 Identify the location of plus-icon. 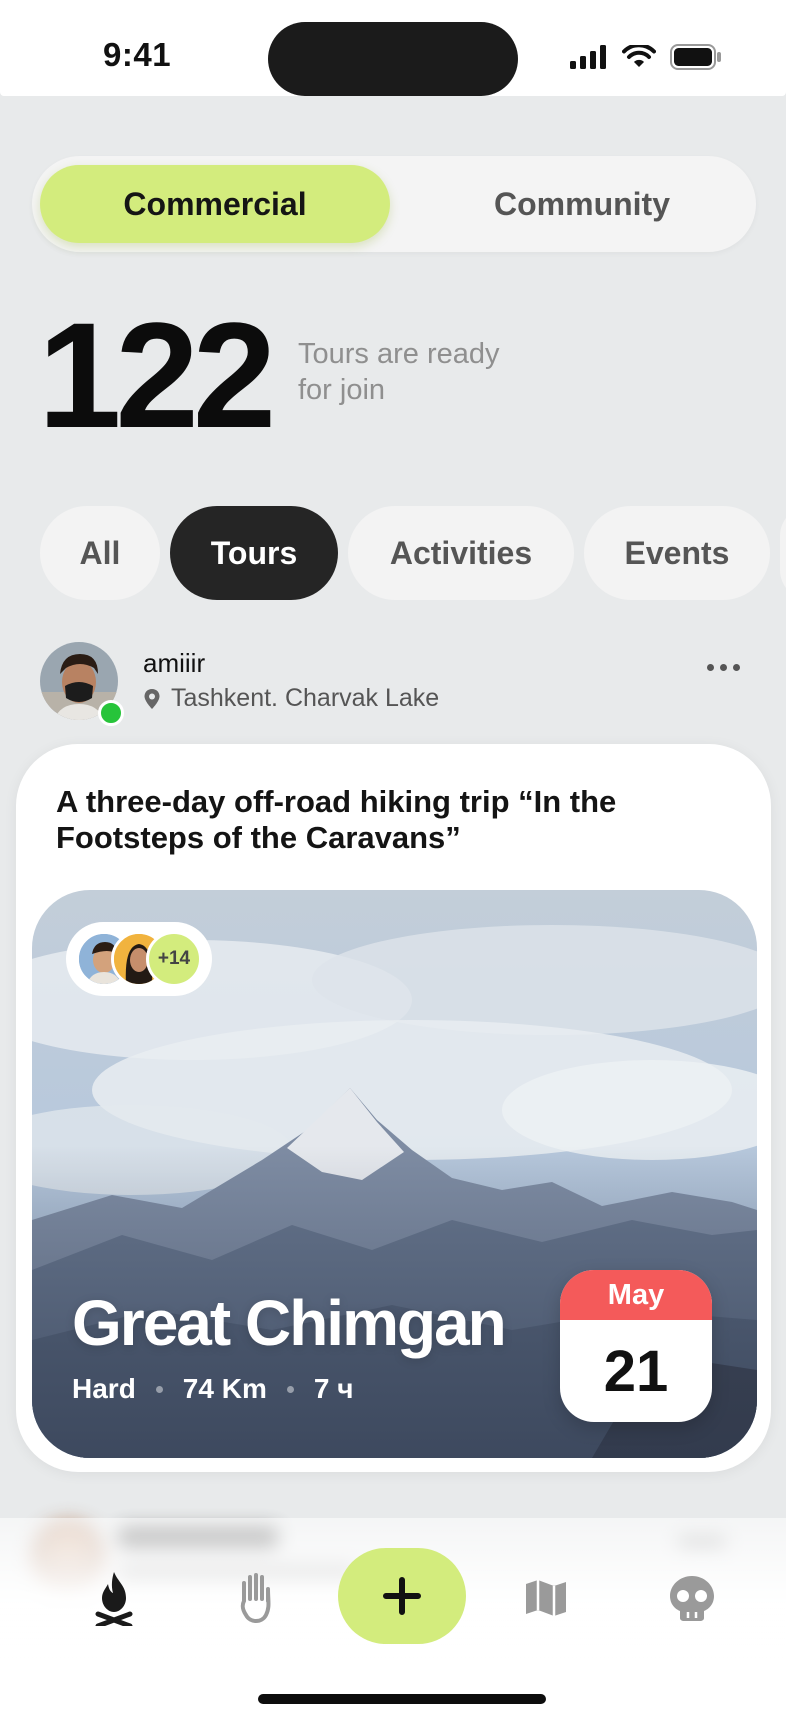
(402, 1596).